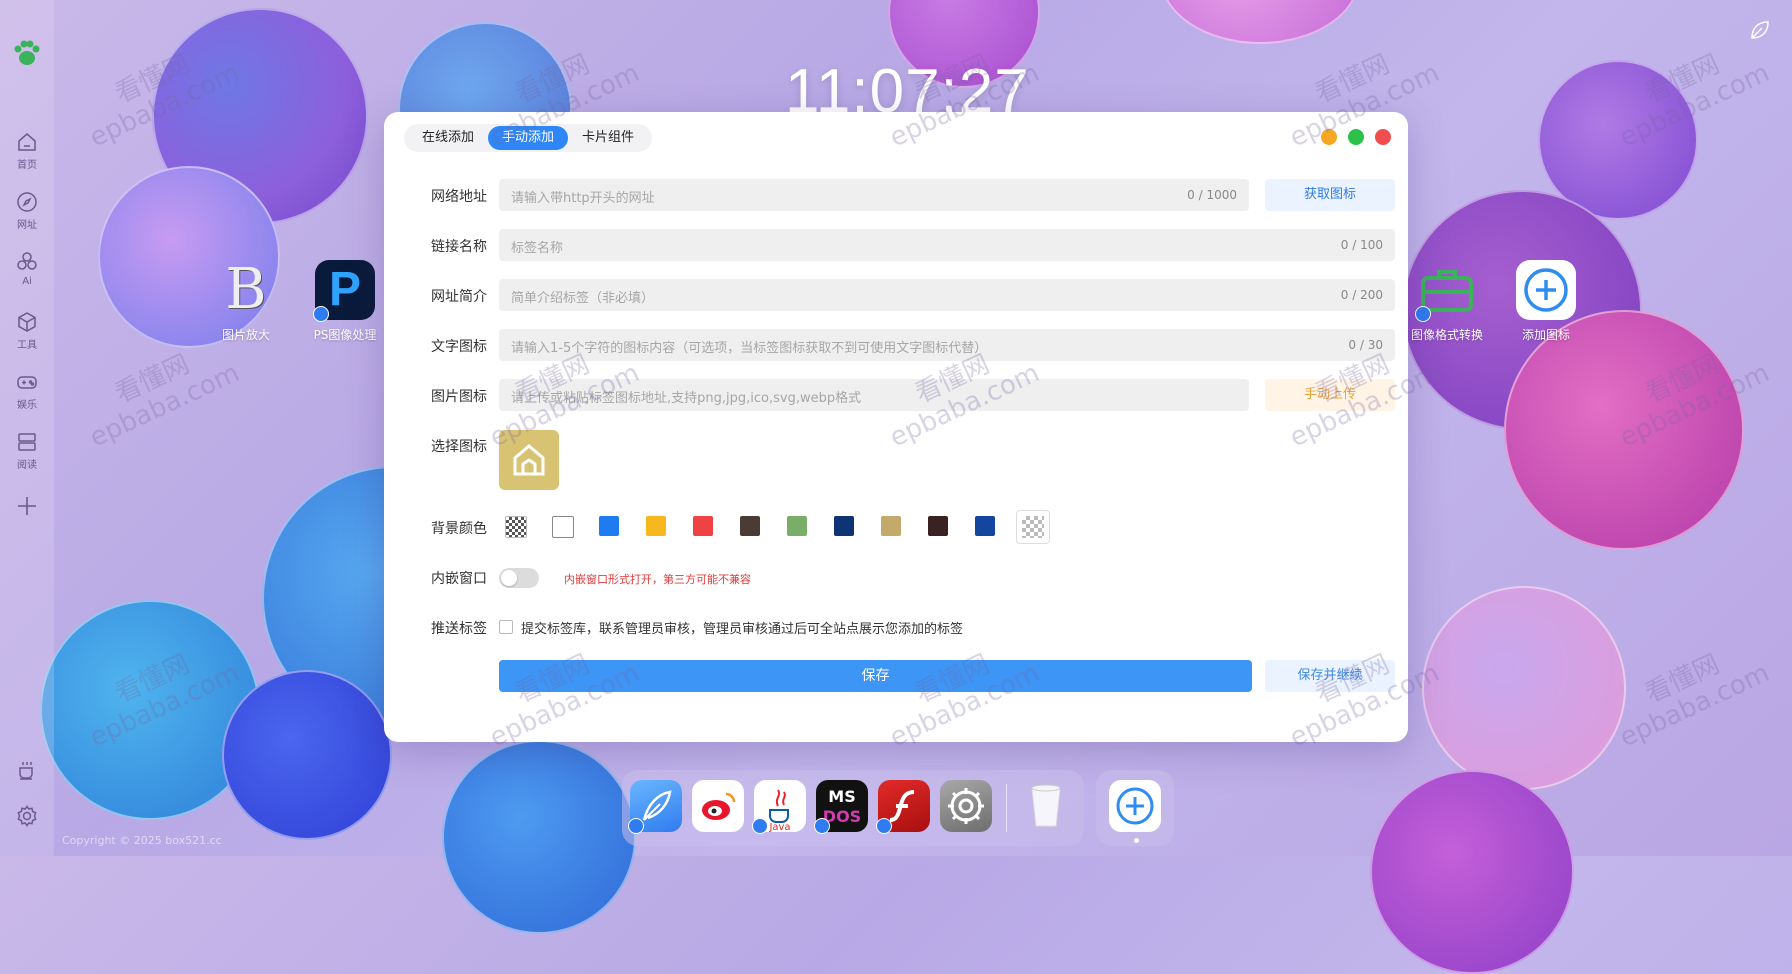  Describe the element at coordinates (27, 390) in the screenshot. I see `sidebar-item-entertainment: 娱乐` at that location.